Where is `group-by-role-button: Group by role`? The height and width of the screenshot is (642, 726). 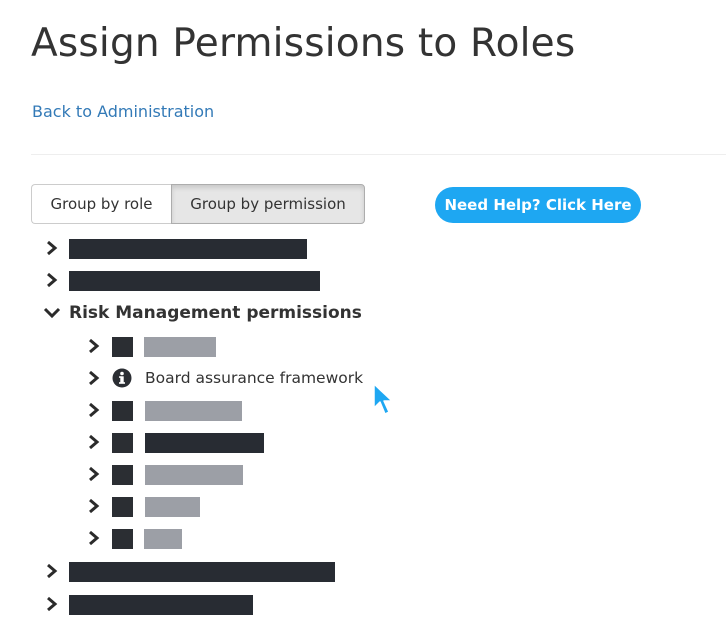 group-by-role-button: Group by role is located at coordinates (101, 204).